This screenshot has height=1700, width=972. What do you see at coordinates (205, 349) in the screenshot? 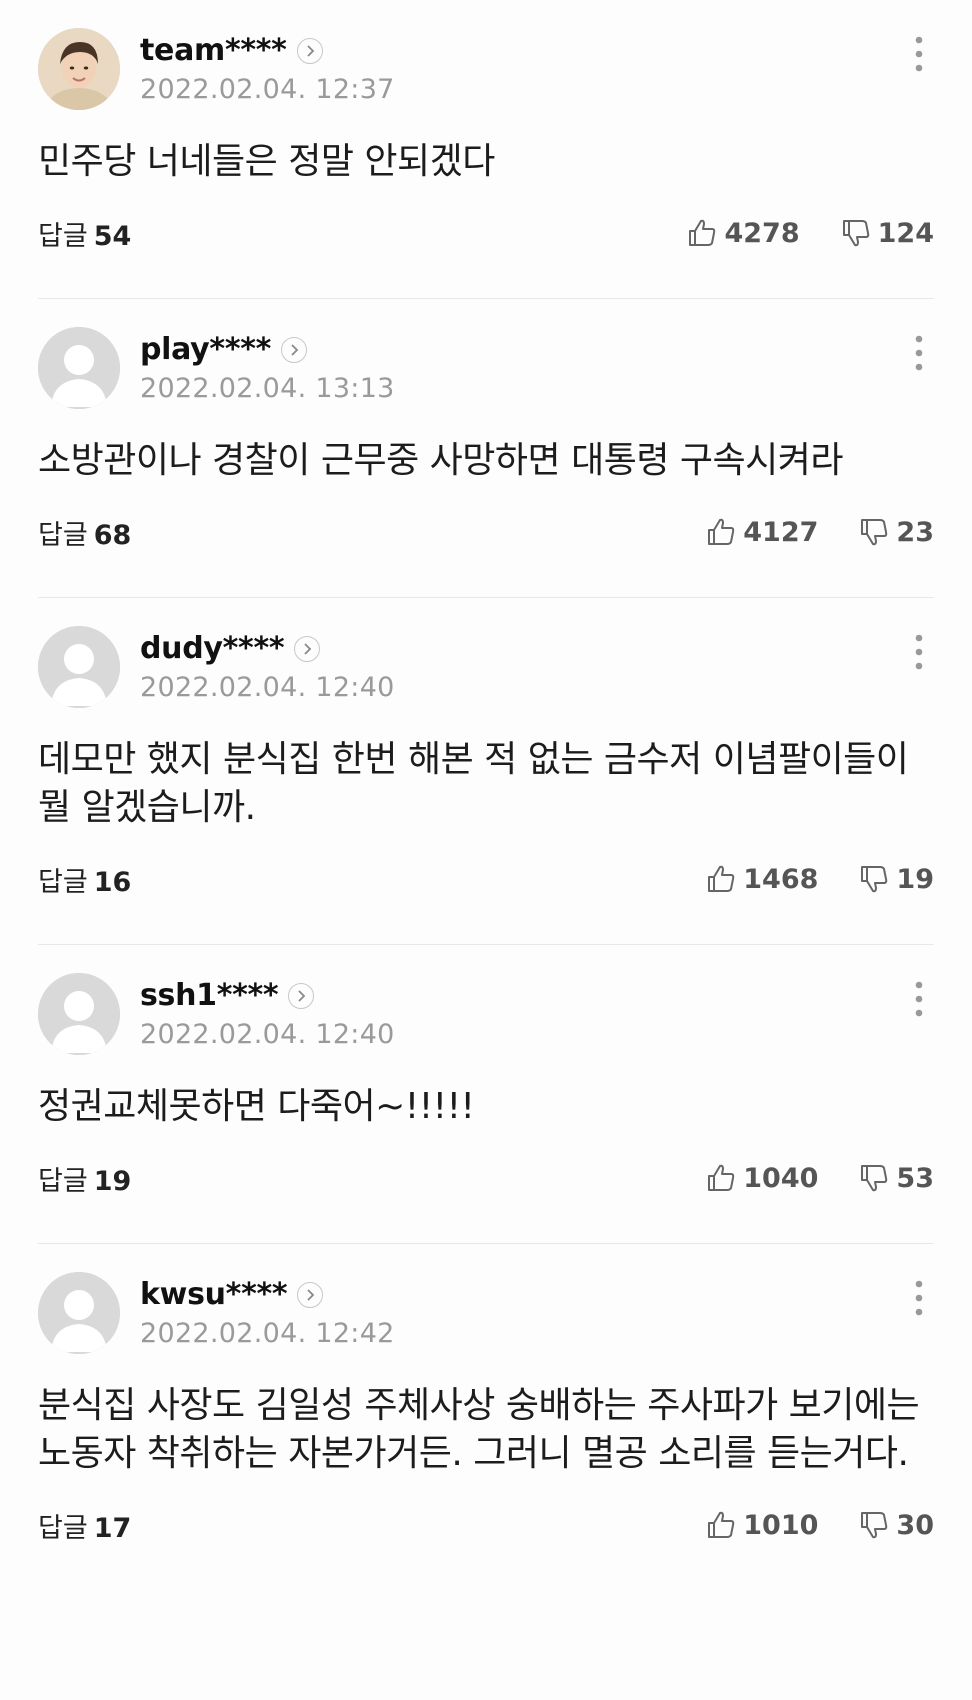
I see `username: play****` at bounding box center [205, 349].